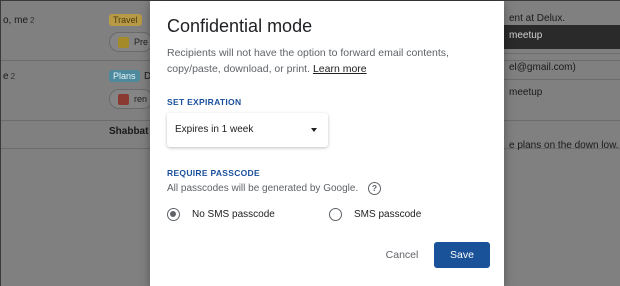 The image size is (620, 286). I want to click on attachment-chip: Pre, so click(131, 42).